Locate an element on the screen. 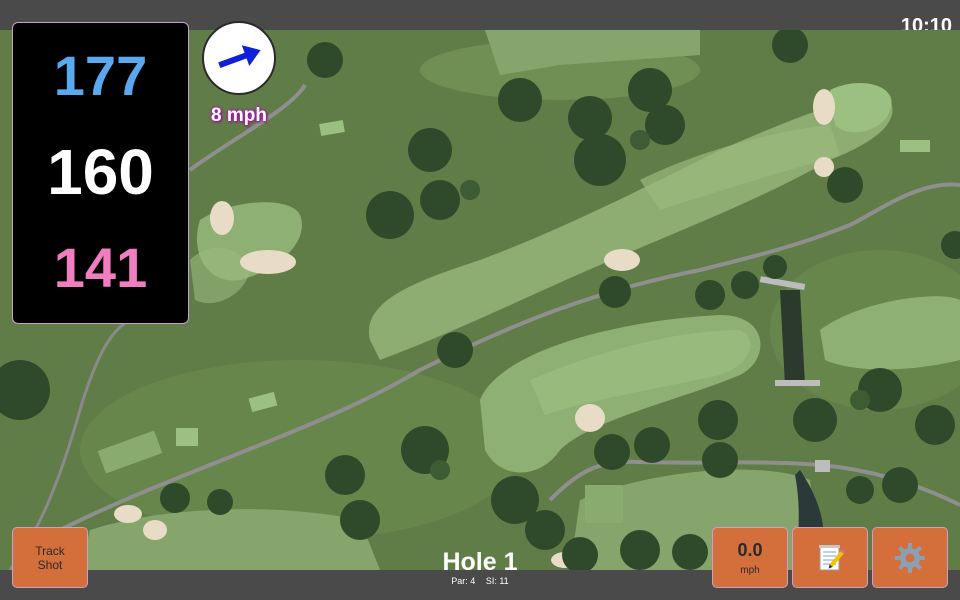 The image size is (960, 600). hole-info: Par: 4 SI: 11 is located at coordinates (480, 581).